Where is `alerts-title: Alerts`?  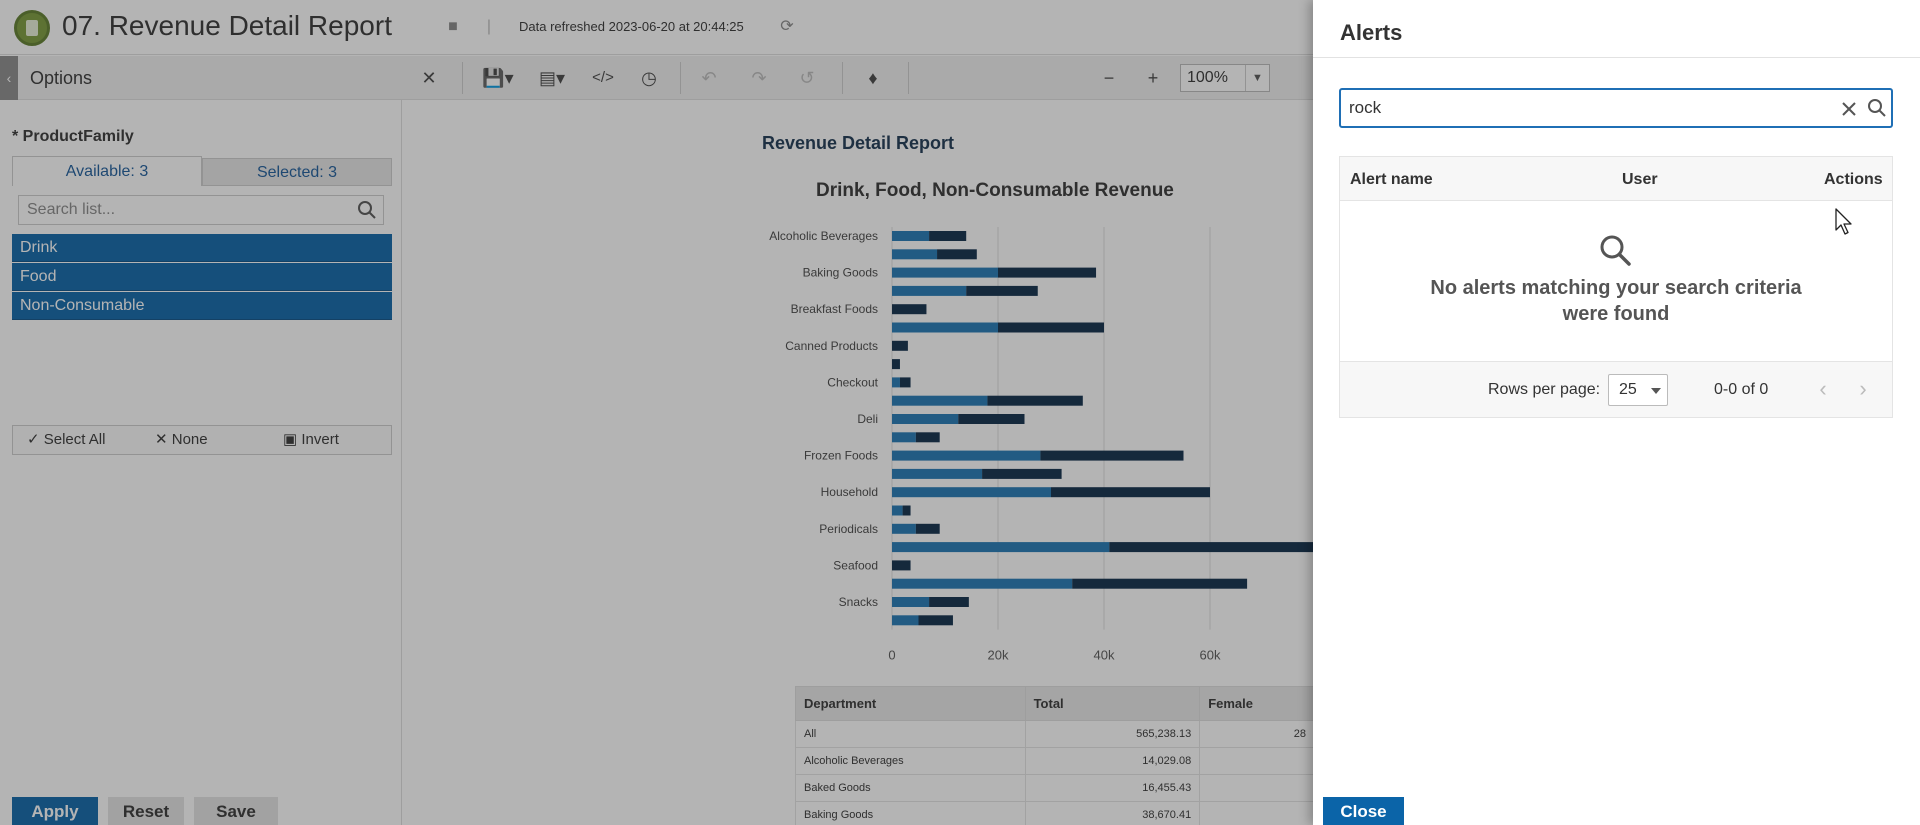
alerts-title: Alerts is located at coordinates (1371, 32).